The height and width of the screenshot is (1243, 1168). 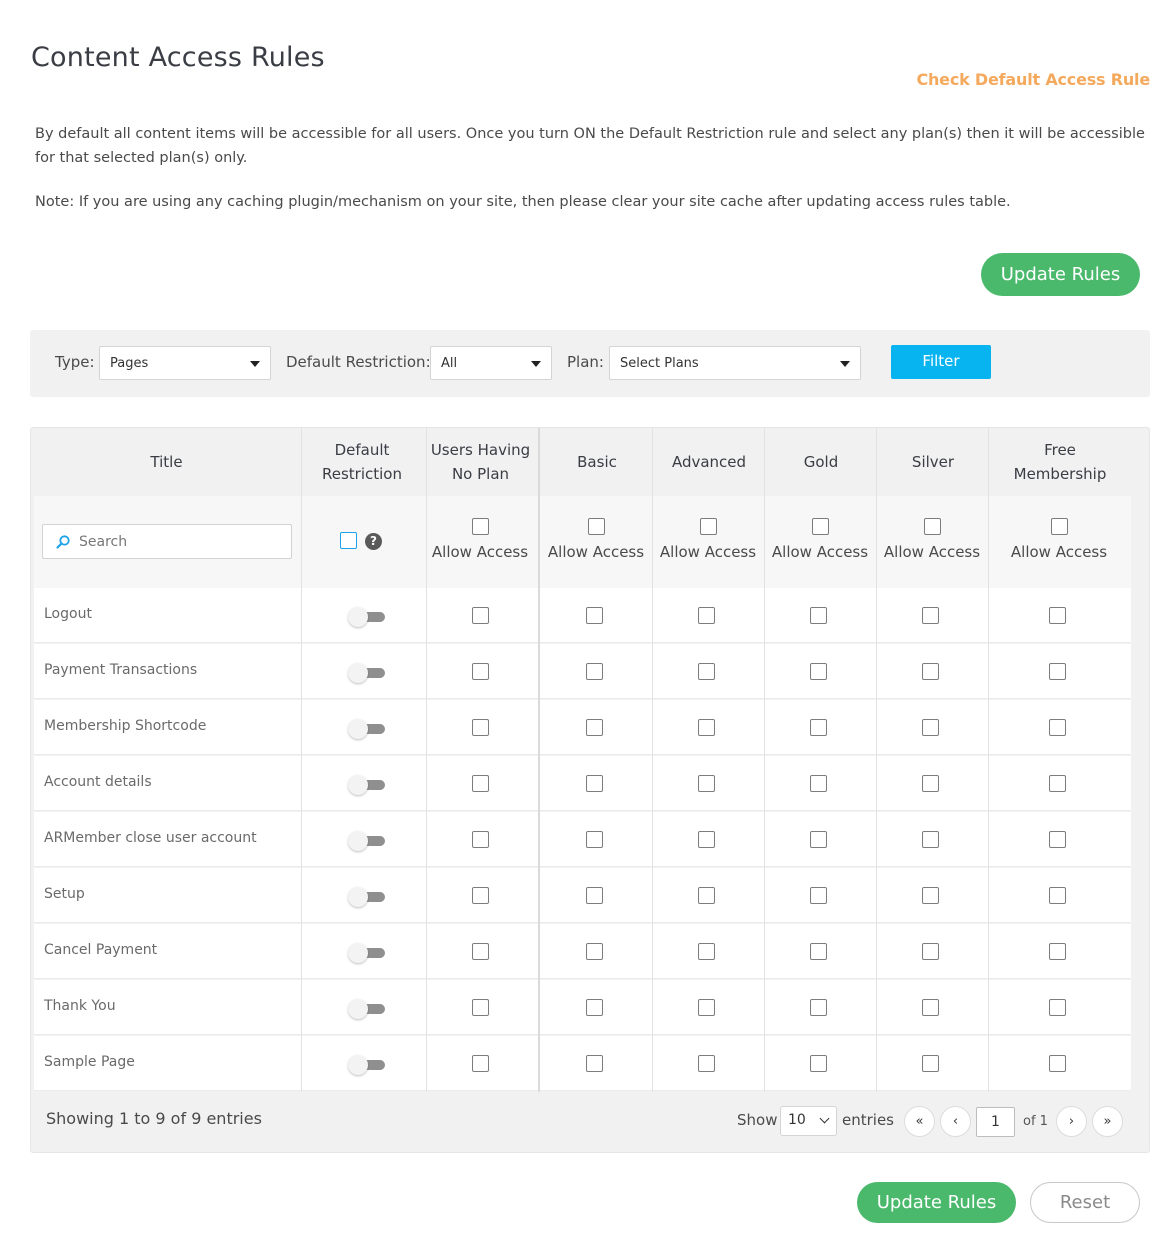 I want to click on column-divider, so click(x=764, y=760).